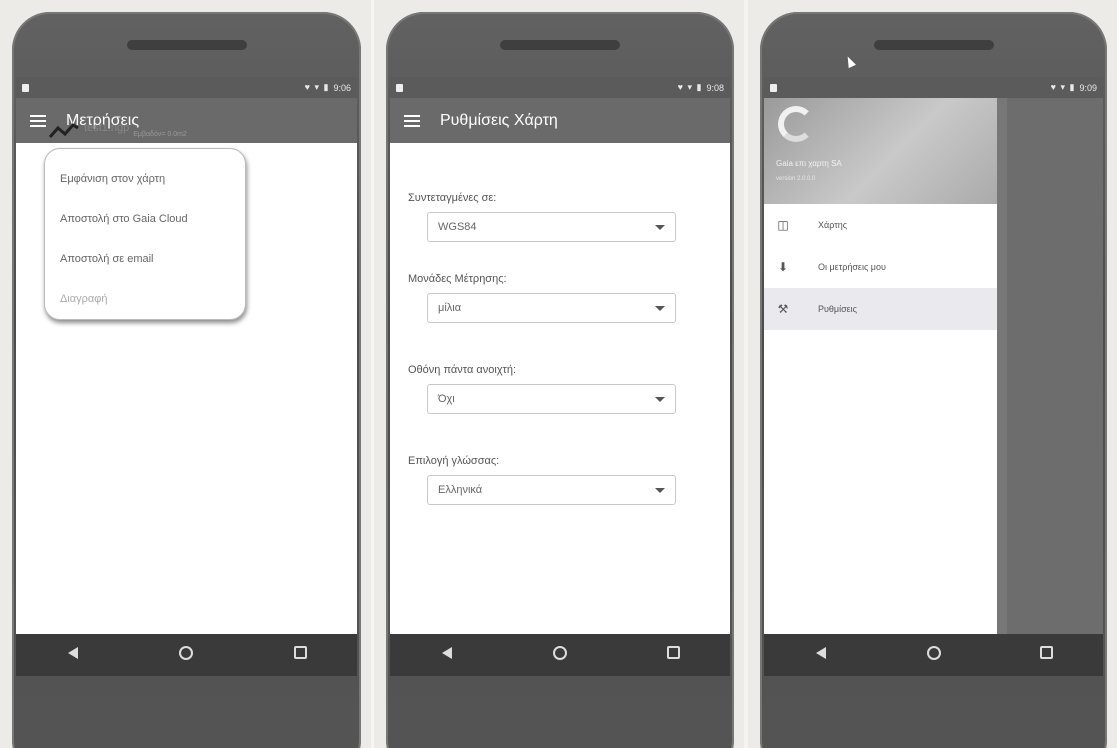 The image size is (1117, 748). Describe the element at coordinates (454, 461) in the screenshot. I see `setting-label: Επιλογή γλώσσας:` at that location.